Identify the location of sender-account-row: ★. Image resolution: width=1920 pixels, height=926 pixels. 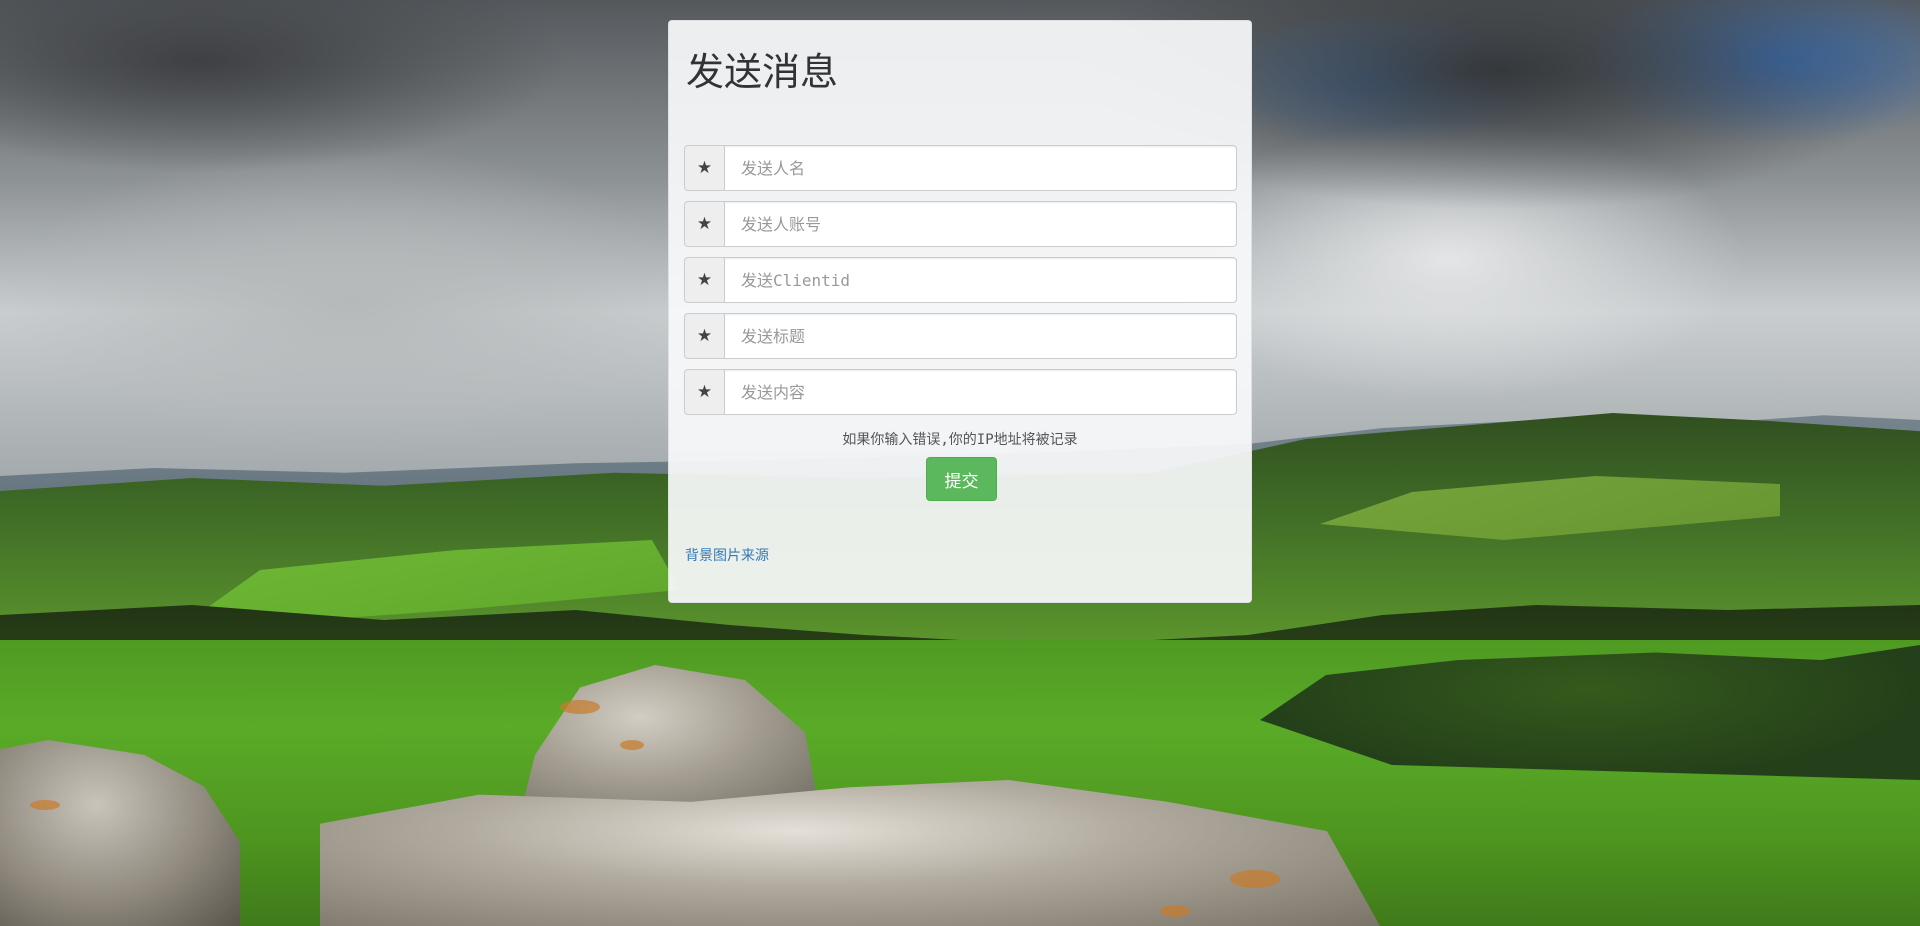
(960, 224).